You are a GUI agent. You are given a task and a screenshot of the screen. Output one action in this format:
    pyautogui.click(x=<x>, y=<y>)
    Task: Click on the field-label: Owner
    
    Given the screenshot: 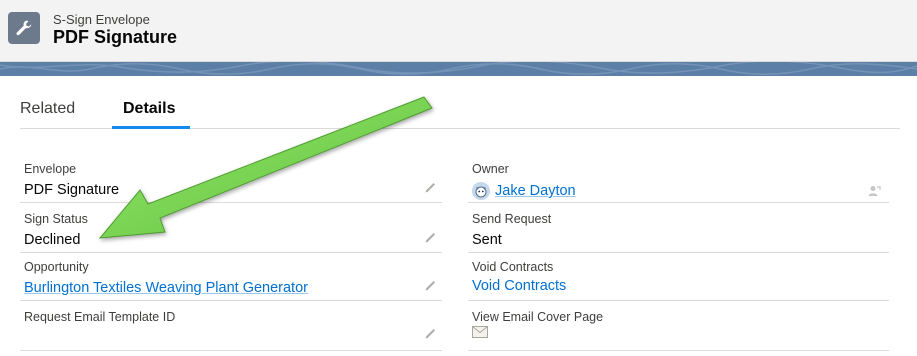 What is the action you would take?
    pyautogui.click(x=490, y=169)
    